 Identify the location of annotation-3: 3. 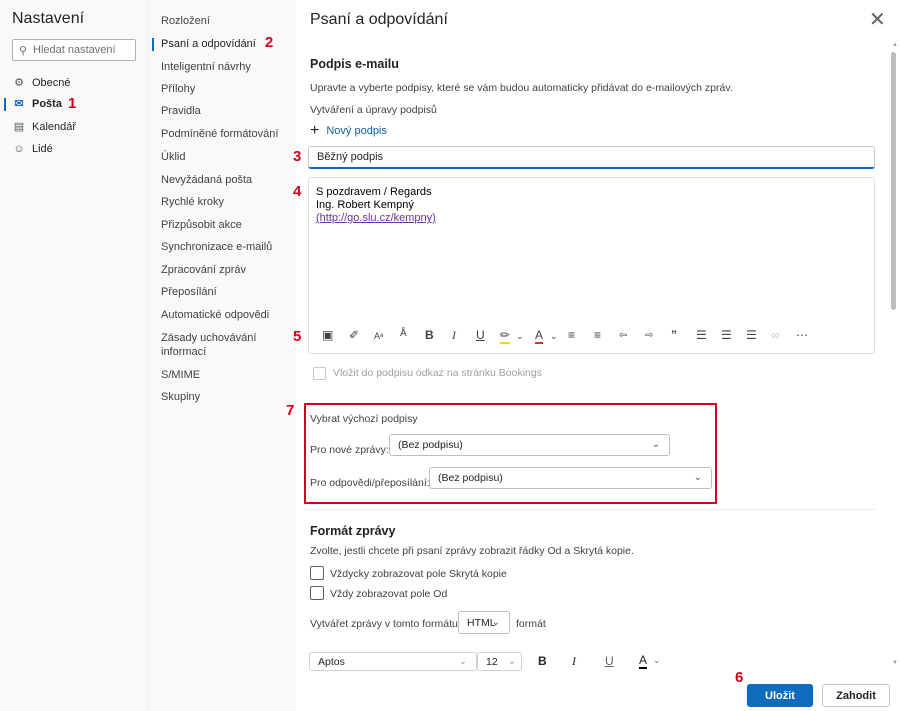
(297, 156).